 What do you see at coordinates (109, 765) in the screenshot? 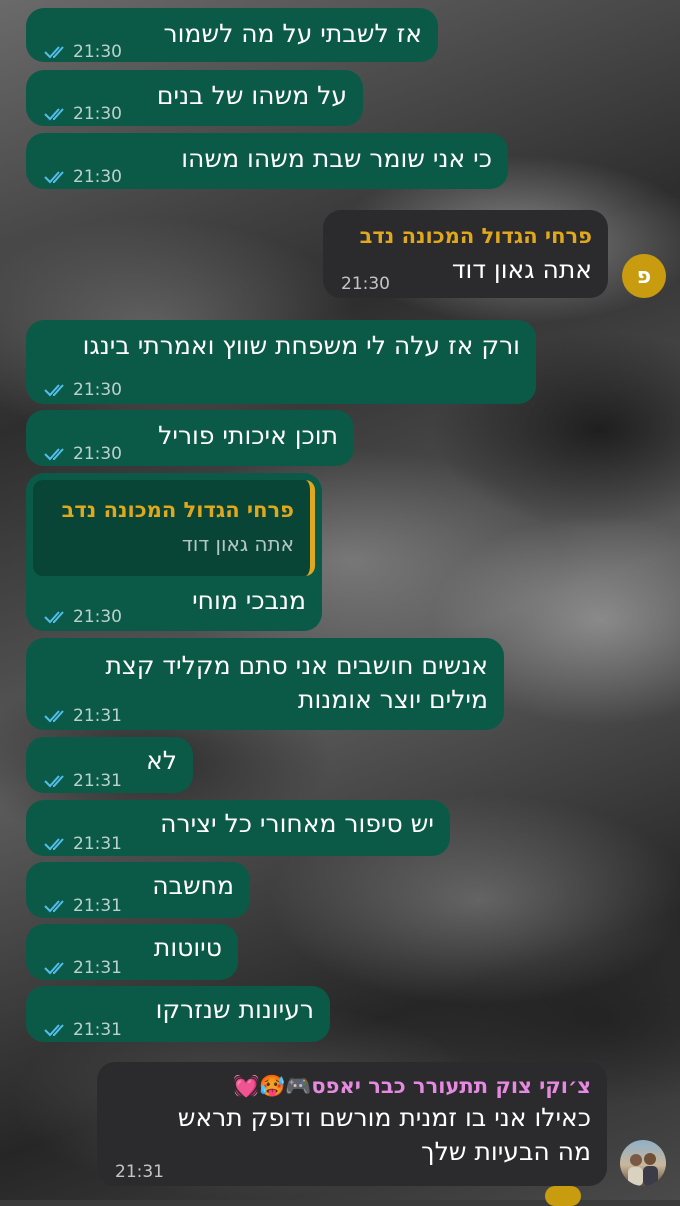
I see `message-bubble-outgoing: לא 21:31` at bounding box center [109, 765].